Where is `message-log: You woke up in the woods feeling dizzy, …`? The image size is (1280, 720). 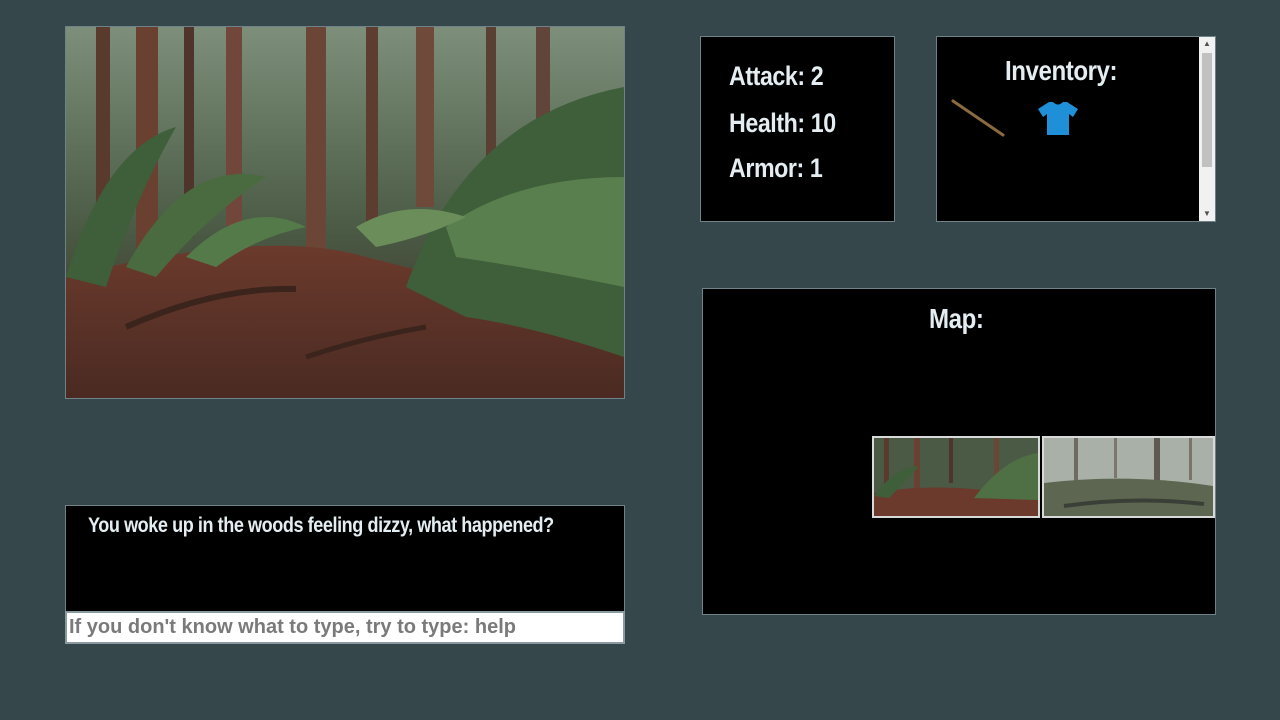 message-log: You woke up in the woods feeling dizzy, … is located at coordinates (345, 558).